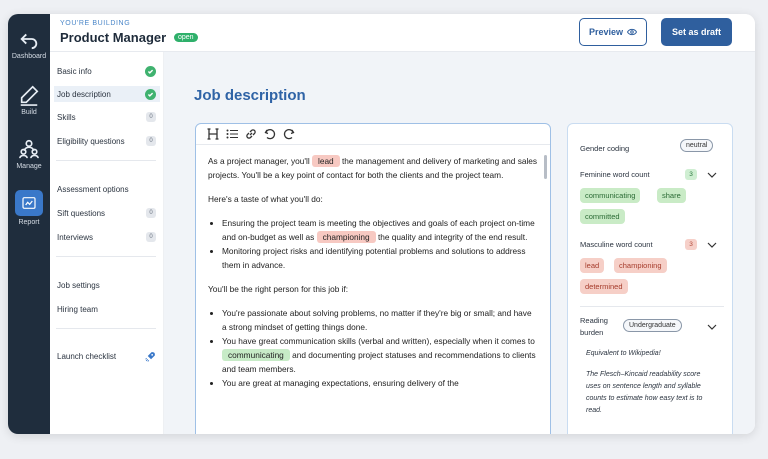 The width and height of the screenshot is (768, 459). Describe the element at coordinates (212, 134) in the screenshot. I see `heading-icon` at that location.